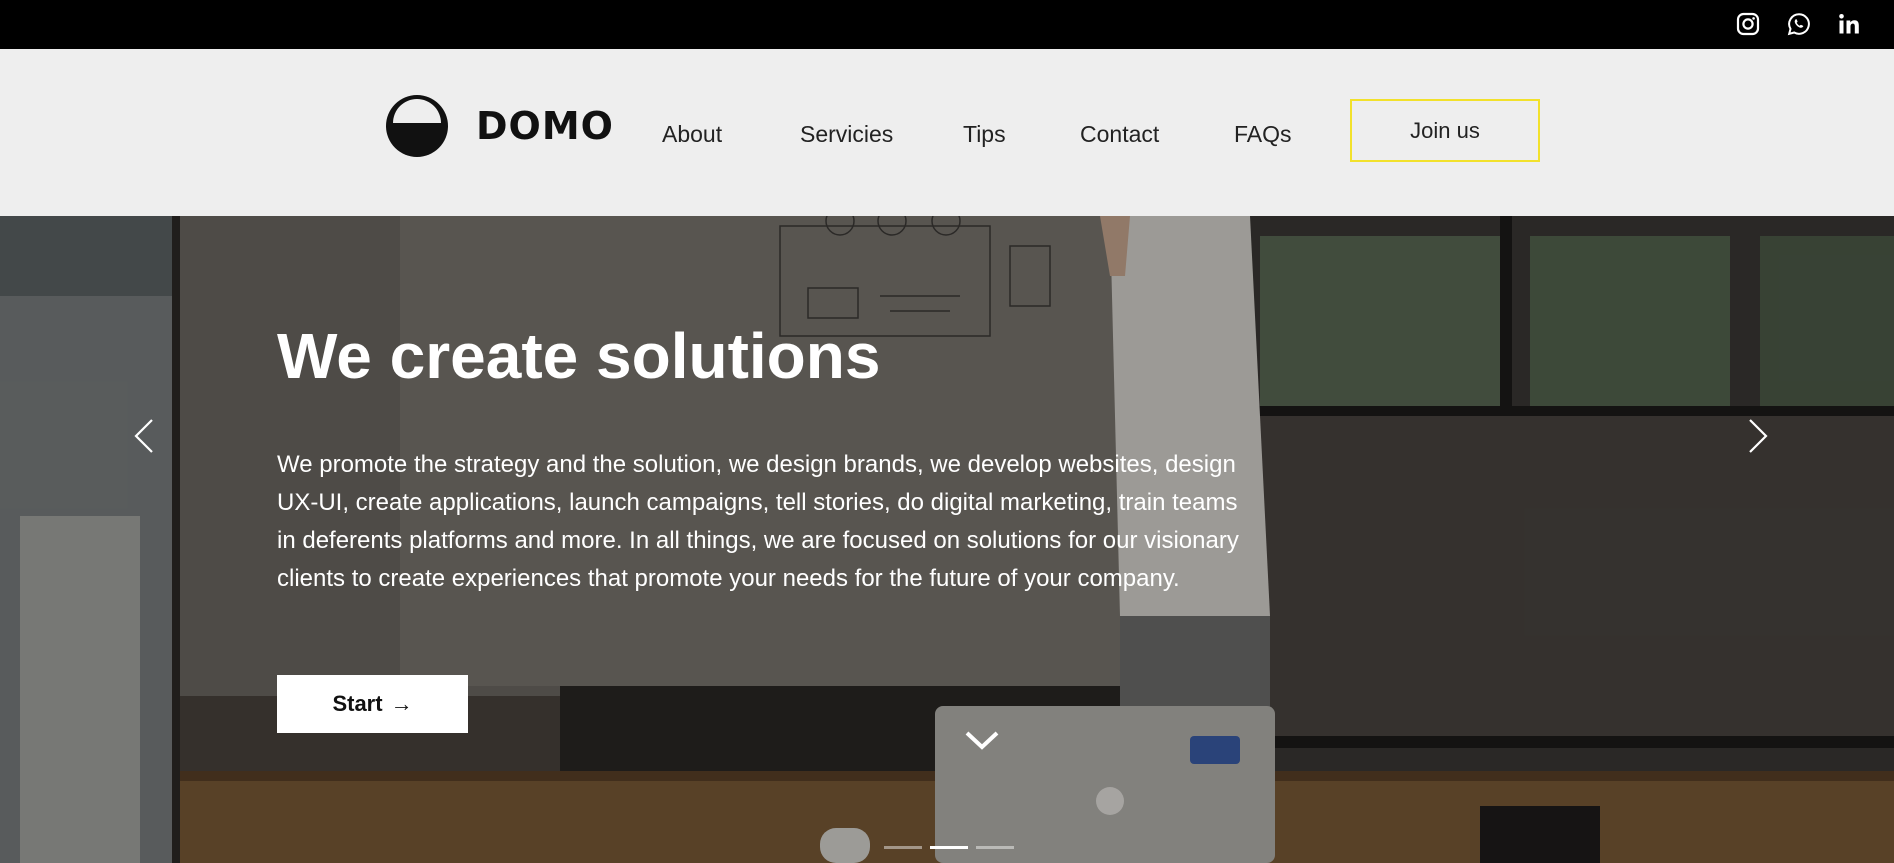  I want to click on nav-item-services: Servicies, so click(846, 134).